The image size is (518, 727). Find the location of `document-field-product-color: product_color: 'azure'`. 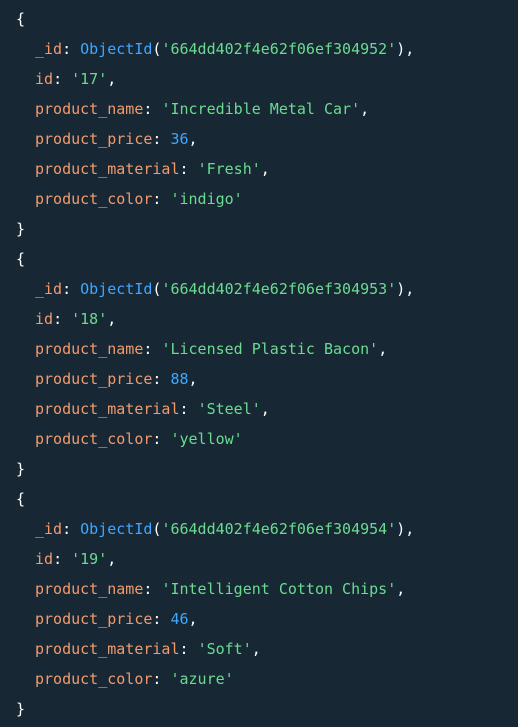

document-field-product-color: product_color: 'azure' is located at coordinates (259, 679).